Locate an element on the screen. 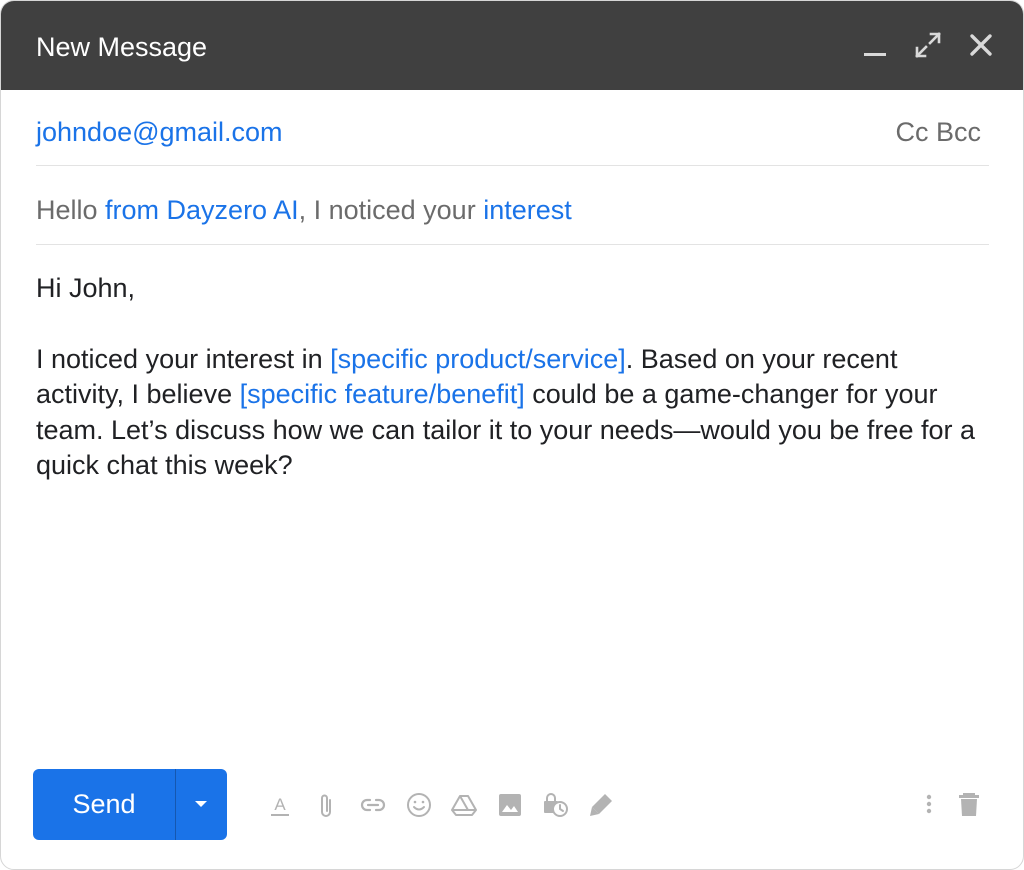 The image size is (1024, 870). title-bar: New Message is located at coordinates (512, 45).